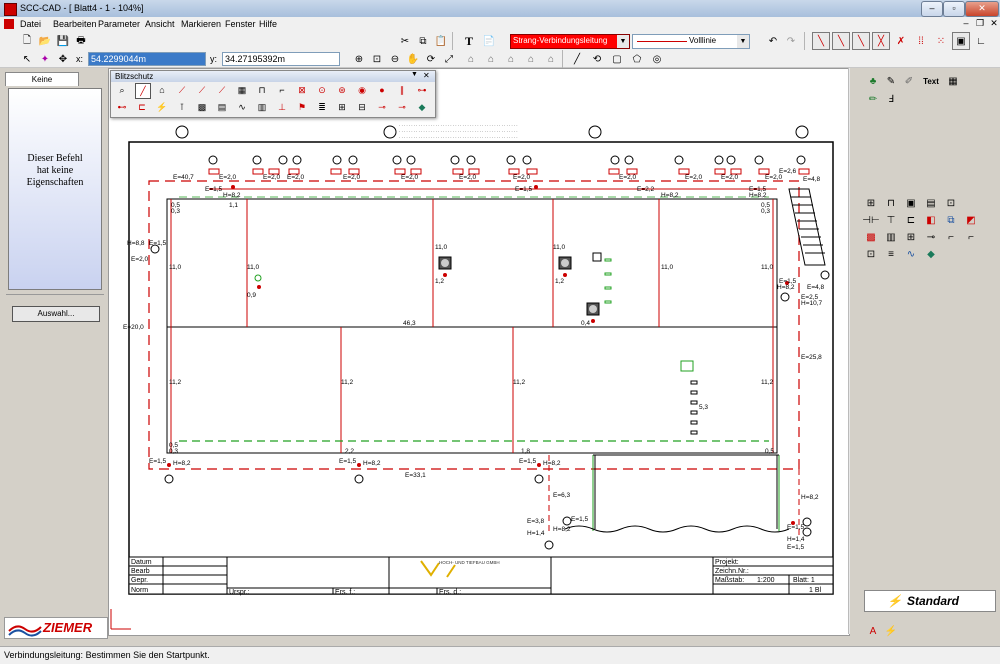 This screenshot has height=664, width=1000. I want to click on window-tool-icon: ⊞, so click(871, 203).